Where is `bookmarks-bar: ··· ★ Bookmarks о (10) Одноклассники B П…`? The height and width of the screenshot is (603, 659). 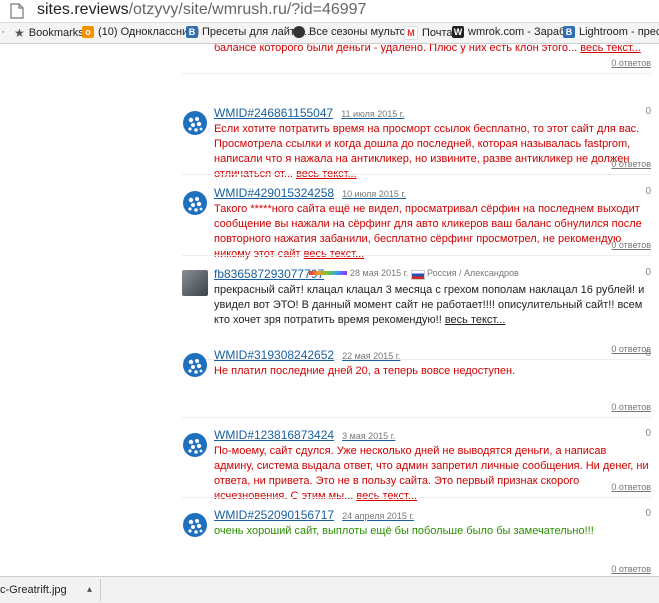 bookmarks-bar: ··· ★ Bookmarks о (10) Одноклассники B П… is located at coordinates (329, 33).